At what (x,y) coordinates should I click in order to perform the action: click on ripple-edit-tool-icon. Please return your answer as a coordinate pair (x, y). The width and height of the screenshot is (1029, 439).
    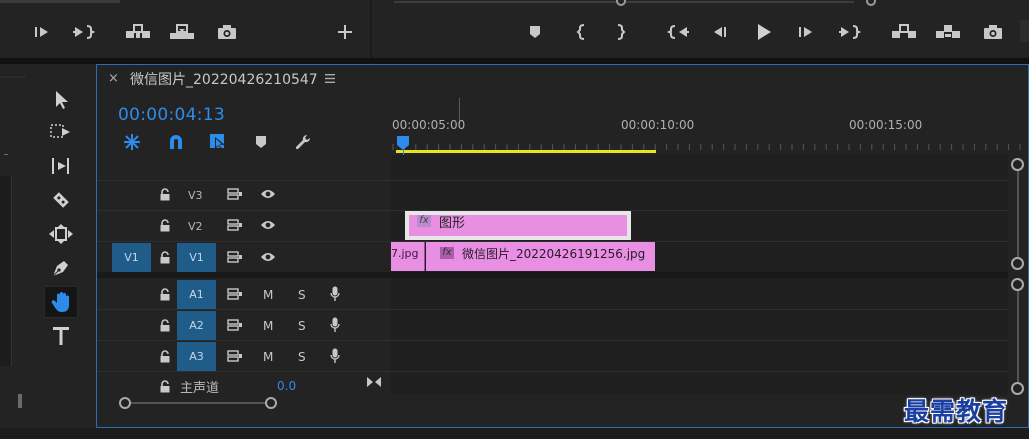
    Looking at the image, I should click on (61, 166).